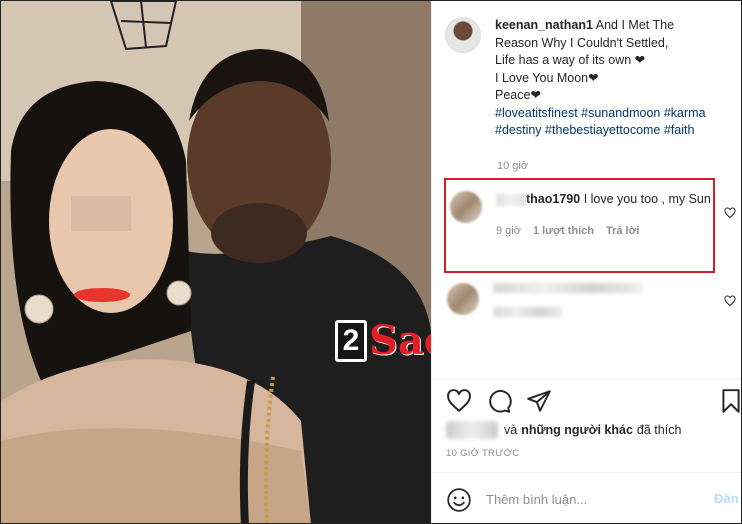  I want to click on caption-line-4: I Love You Moon❤, so click(547, 77).